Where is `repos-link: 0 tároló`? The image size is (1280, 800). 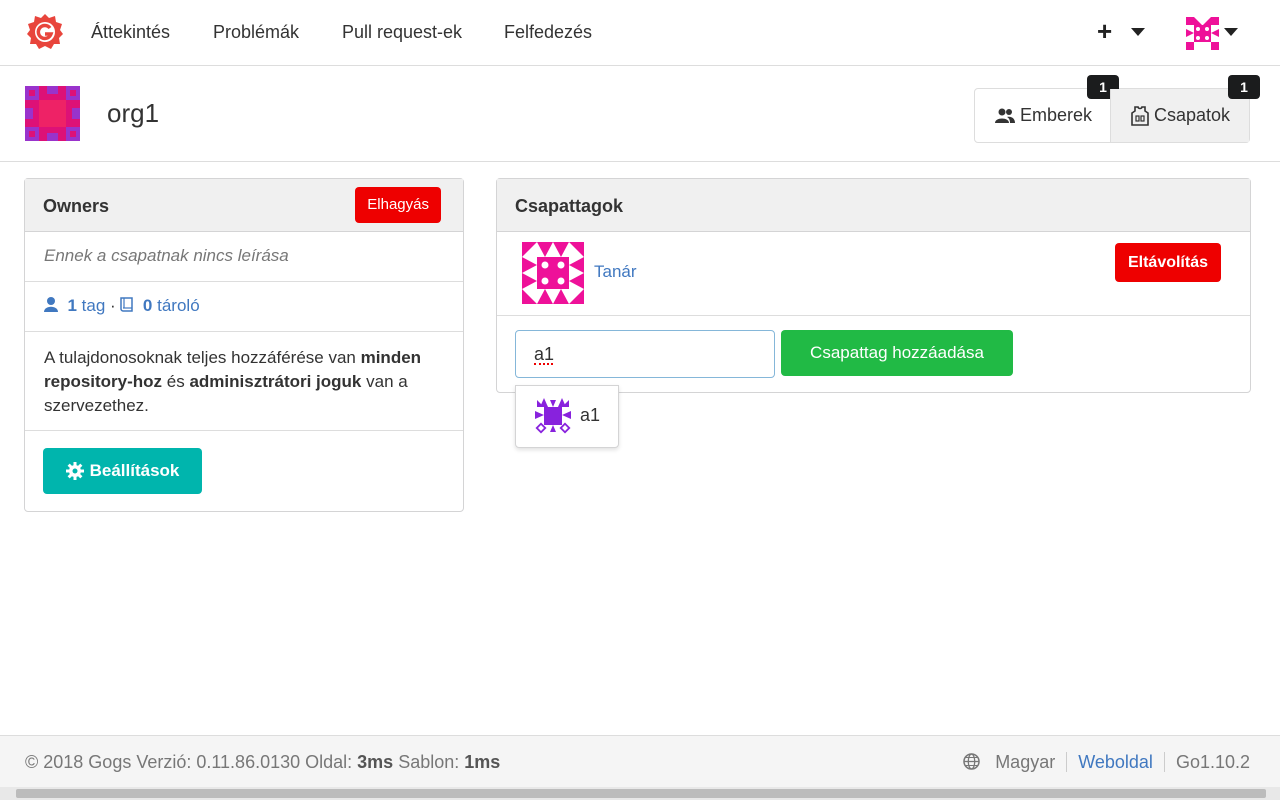
repos-link: 0 tároló is located at coordinates (169, 305).